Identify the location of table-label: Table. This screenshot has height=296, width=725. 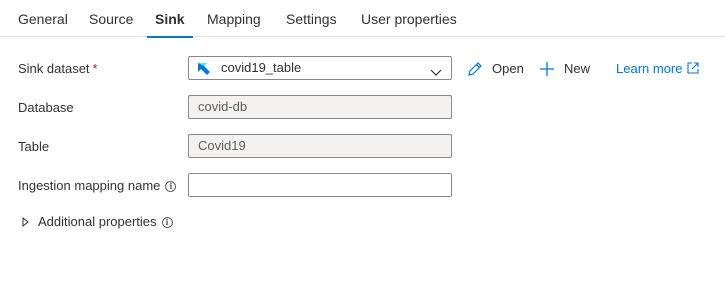
(34, 146).